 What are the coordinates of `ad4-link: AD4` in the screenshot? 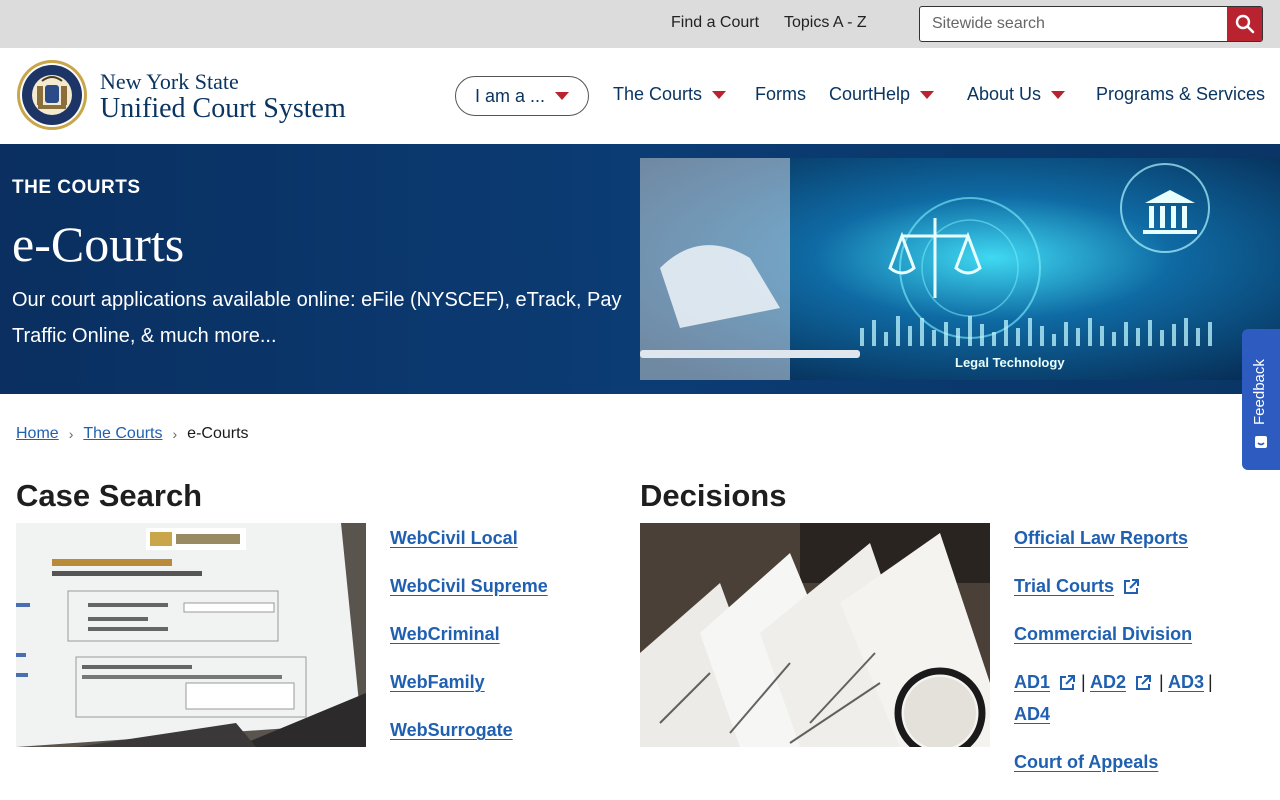 It's located at (1032, 714).